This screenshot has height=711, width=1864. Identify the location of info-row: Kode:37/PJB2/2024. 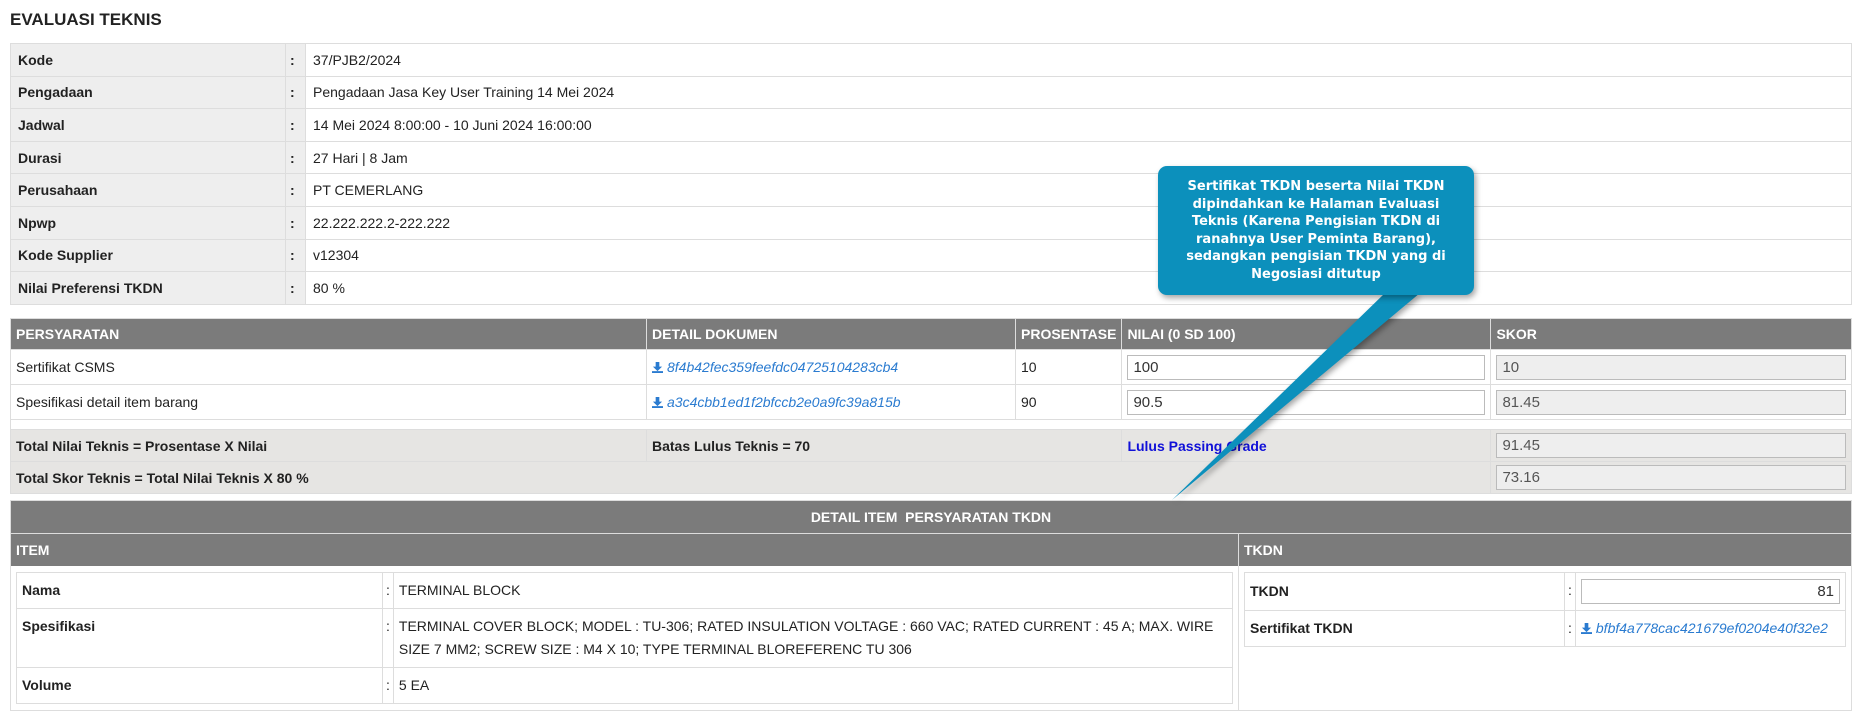
(931, 60).